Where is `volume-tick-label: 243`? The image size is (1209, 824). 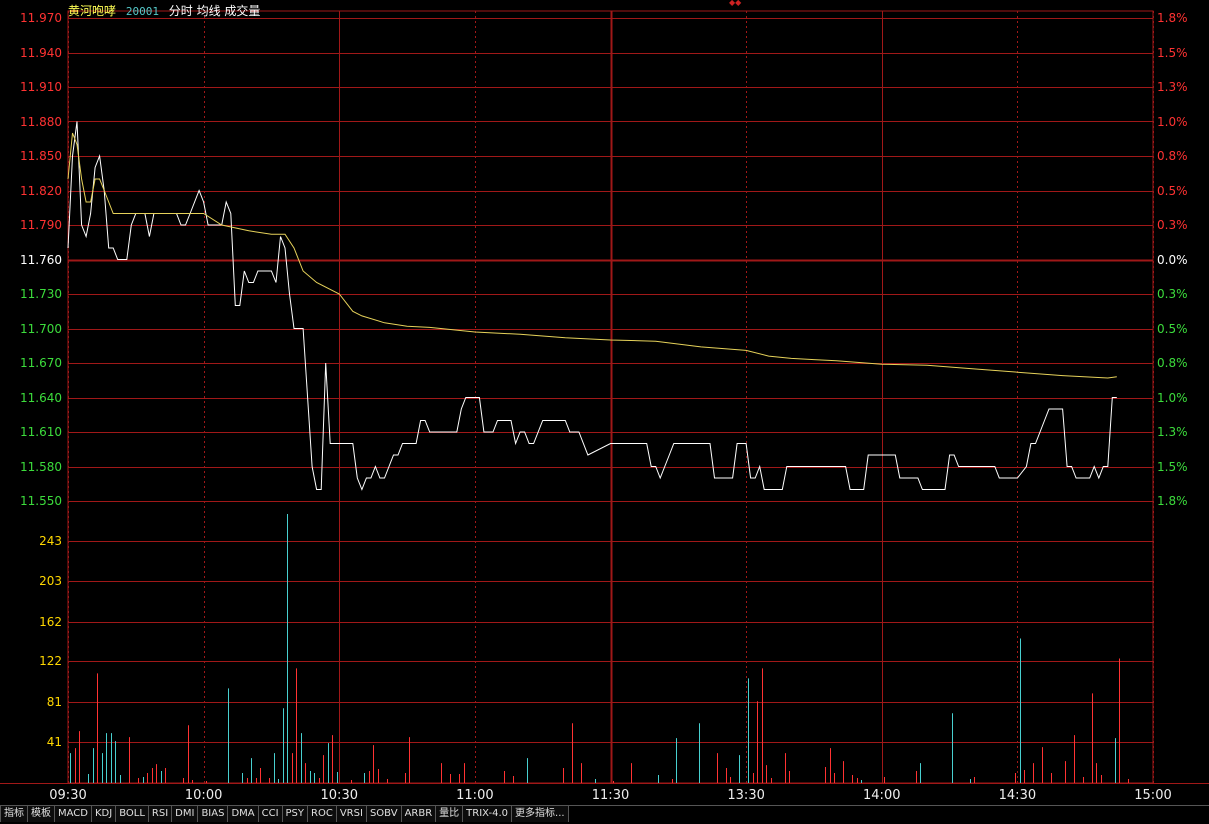 volume-tick-label: 243 is located at coordinates (50, 540).